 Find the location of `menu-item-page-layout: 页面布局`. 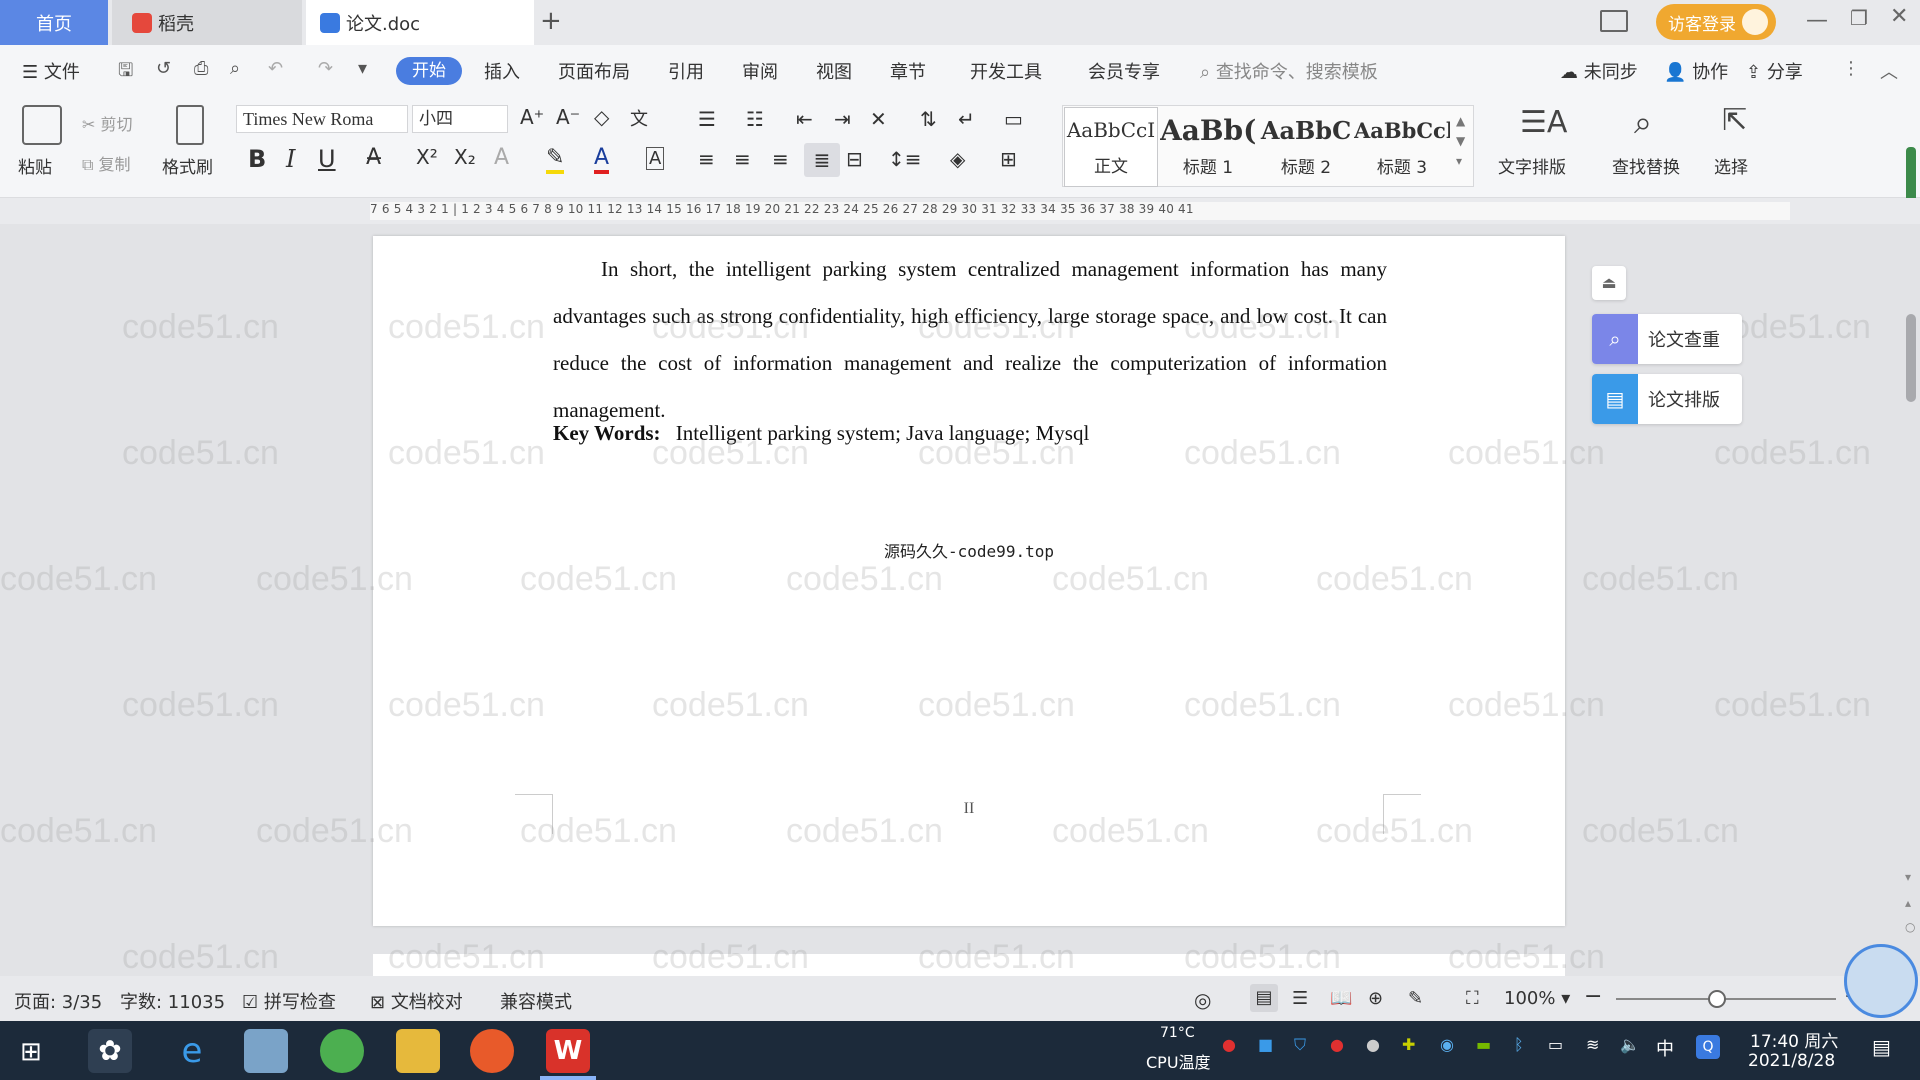

menu-item-page-layout: 页面布局 is located at coordinates (594, 71).